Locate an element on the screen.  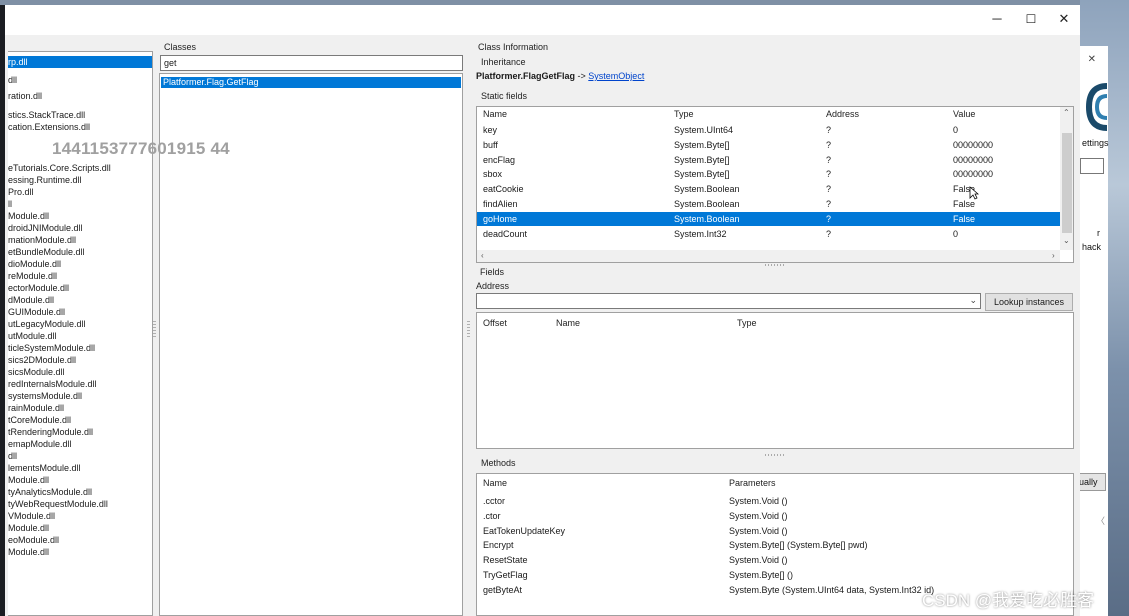
class-info-label: Class Information is located at coordinates (513, 47).